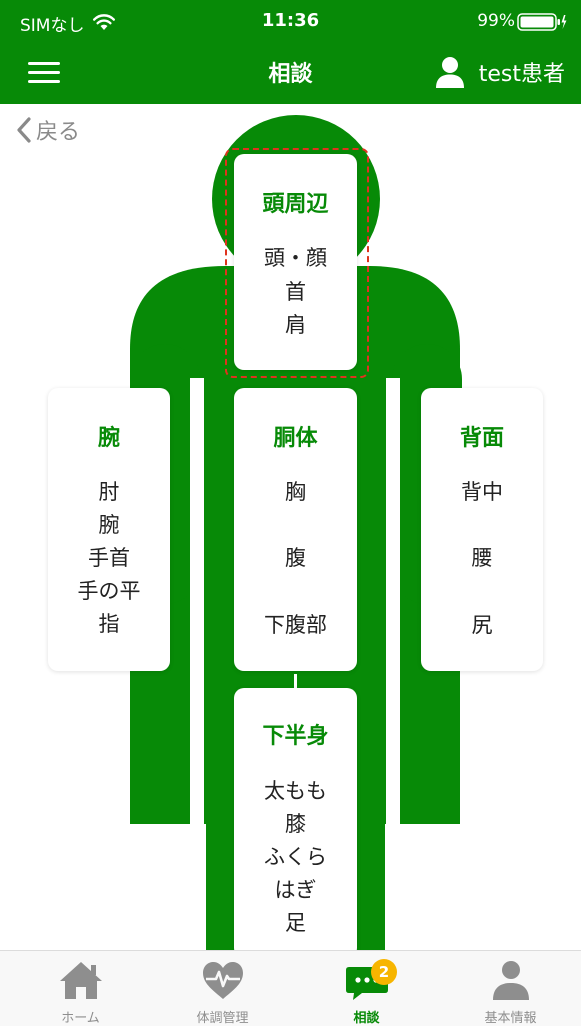 This screenshot has width=581, height=1026. I want to click on region-item: 膝, so click(295, 824).